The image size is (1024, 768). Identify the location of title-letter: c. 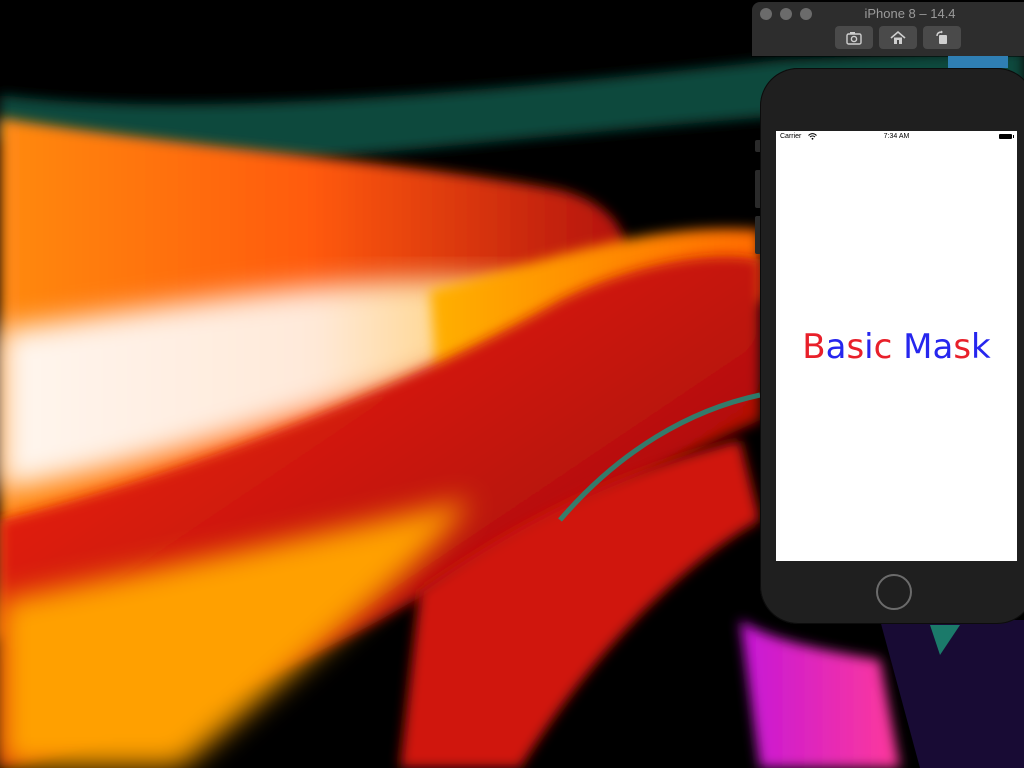
(883, 347).